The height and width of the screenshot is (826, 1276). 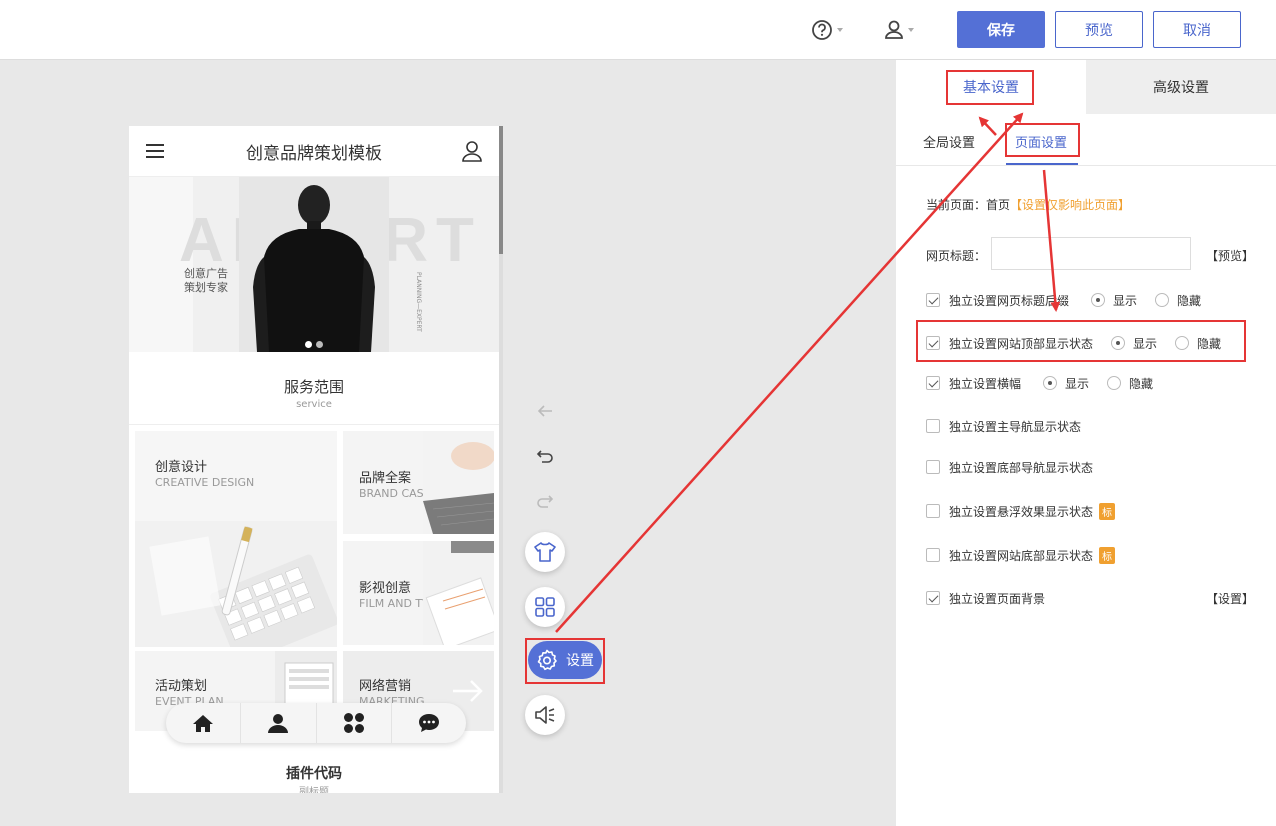 I want to click on modules-tool-button, so click(x=545, y=607).